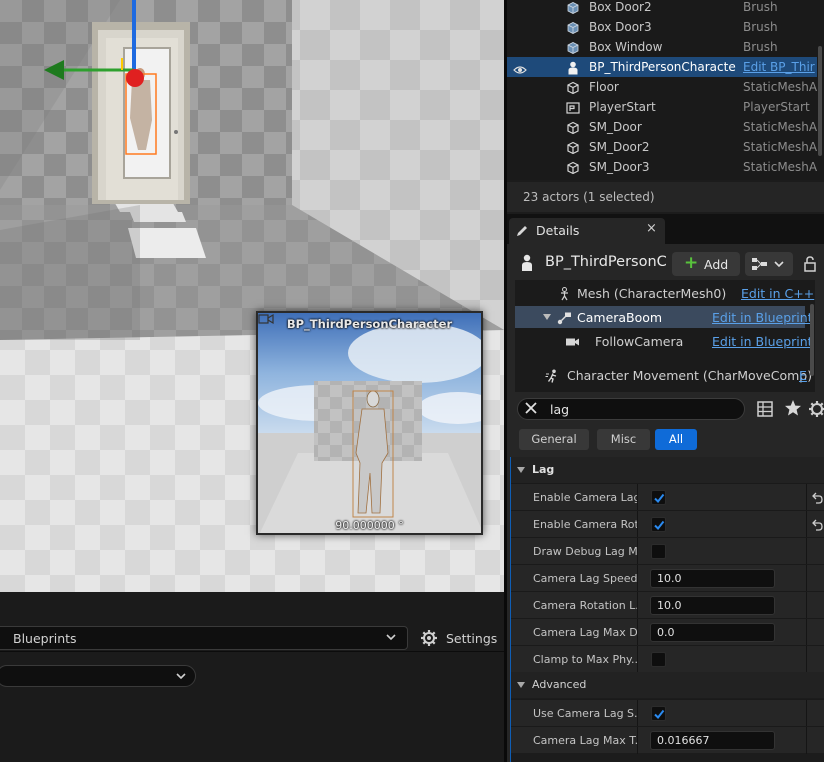 This screenshot has height=762, width=824. Describe the element at coordinates (623, 439) in the screenshot. I see `tab-misc: Misc` at that location.